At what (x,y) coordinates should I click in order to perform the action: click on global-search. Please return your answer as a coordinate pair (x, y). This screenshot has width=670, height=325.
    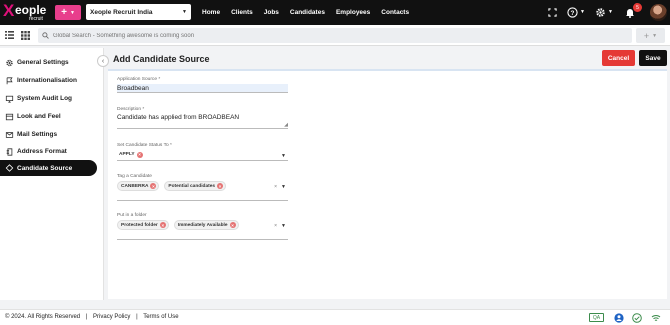
    Looking at the image, I should click on (335, 35).